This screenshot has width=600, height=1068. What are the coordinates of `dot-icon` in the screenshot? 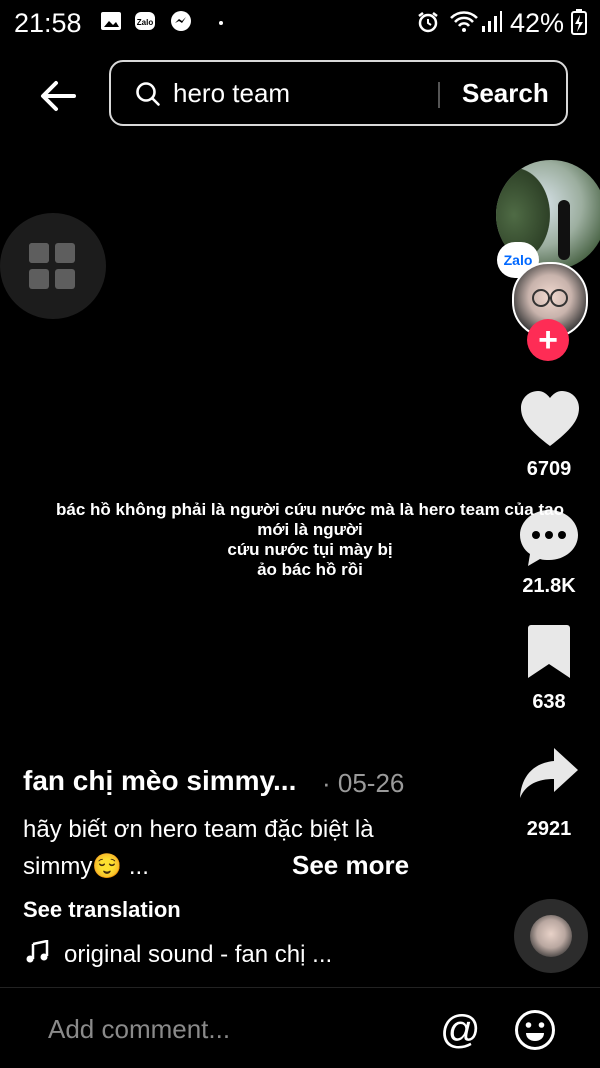 It's located at (221, 23).